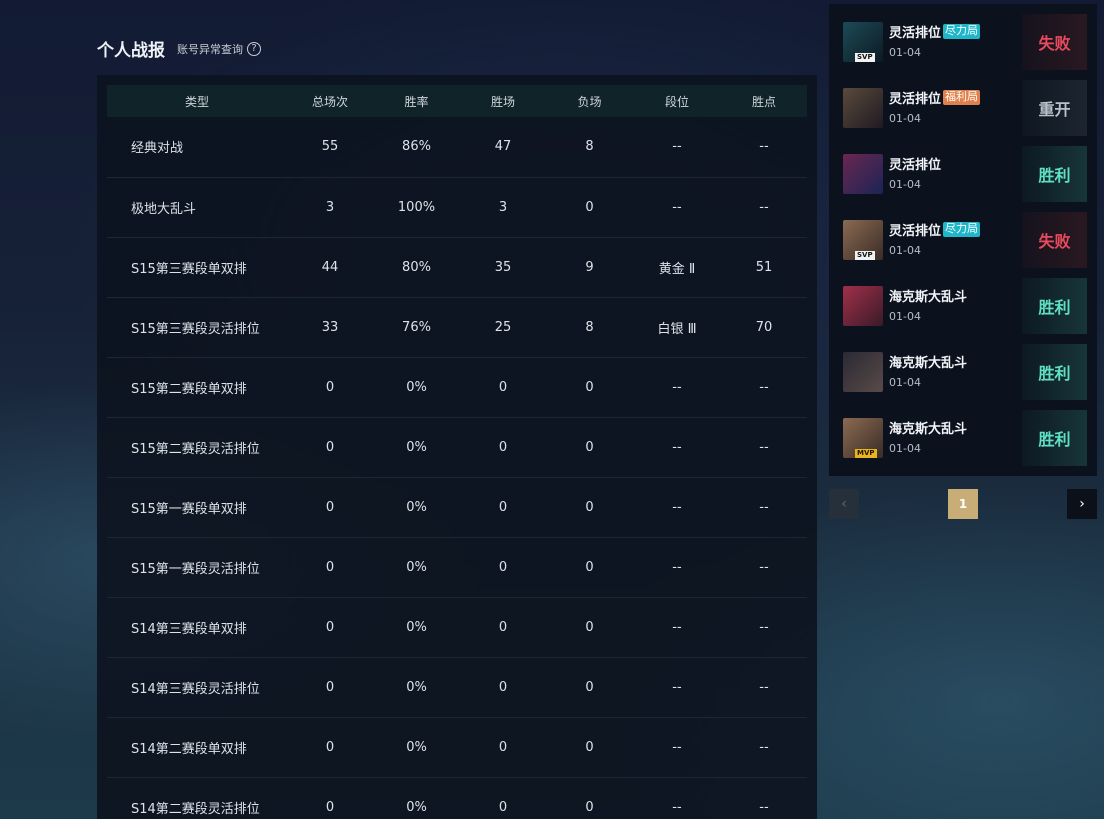 Image resolution: width=1104 pixels, height=819 pixels. What do you see at coordinates (219, 49) in the screenshot?
I see `account-anomaly-link: 账号异常查询 ?` at bounding box center [219, 49].